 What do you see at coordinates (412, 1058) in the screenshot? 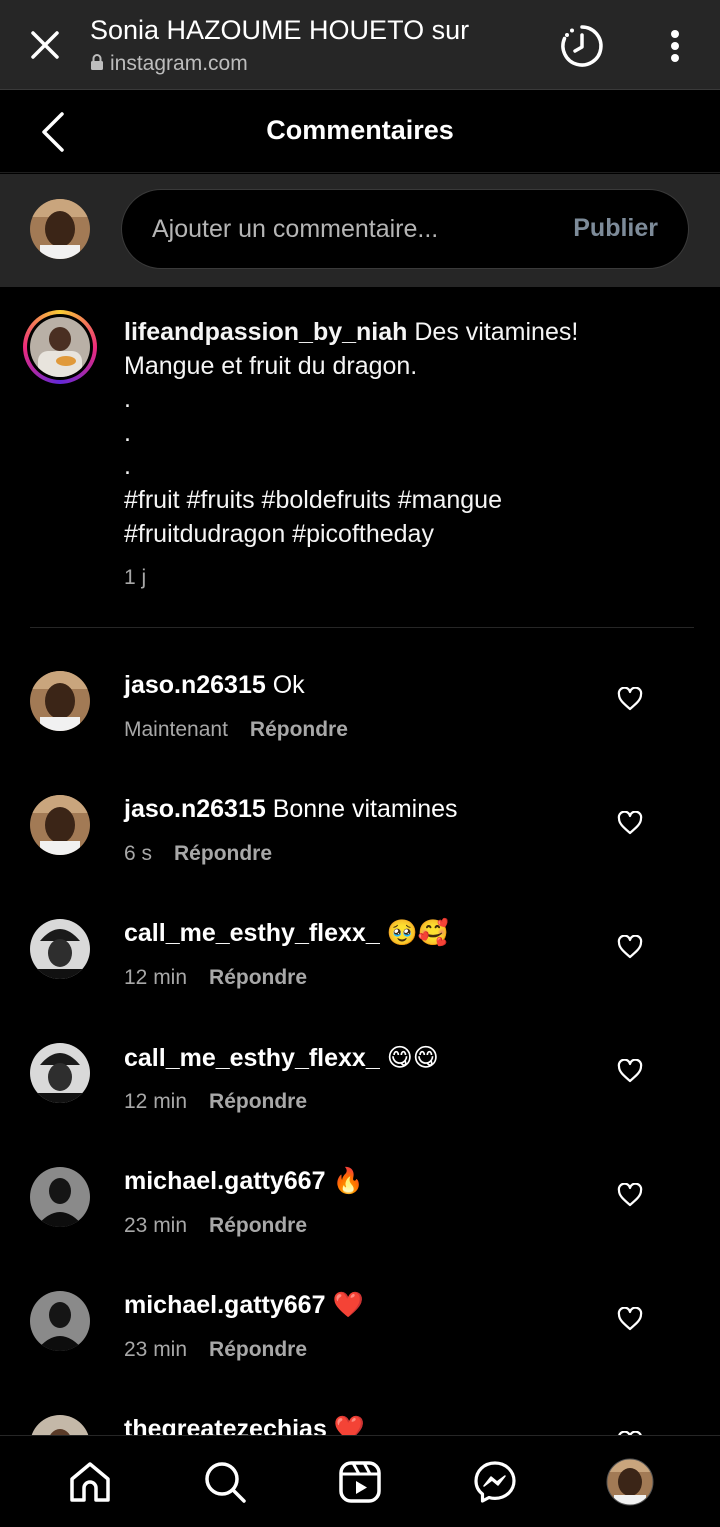
I see `comment-text: 😋😋` at bounding box center [412, 1058].